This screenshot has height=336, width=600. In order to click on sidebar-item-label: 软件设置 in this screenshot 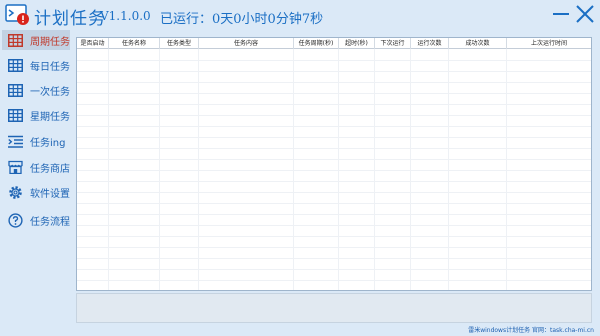, I will do `click(50, 194)`.